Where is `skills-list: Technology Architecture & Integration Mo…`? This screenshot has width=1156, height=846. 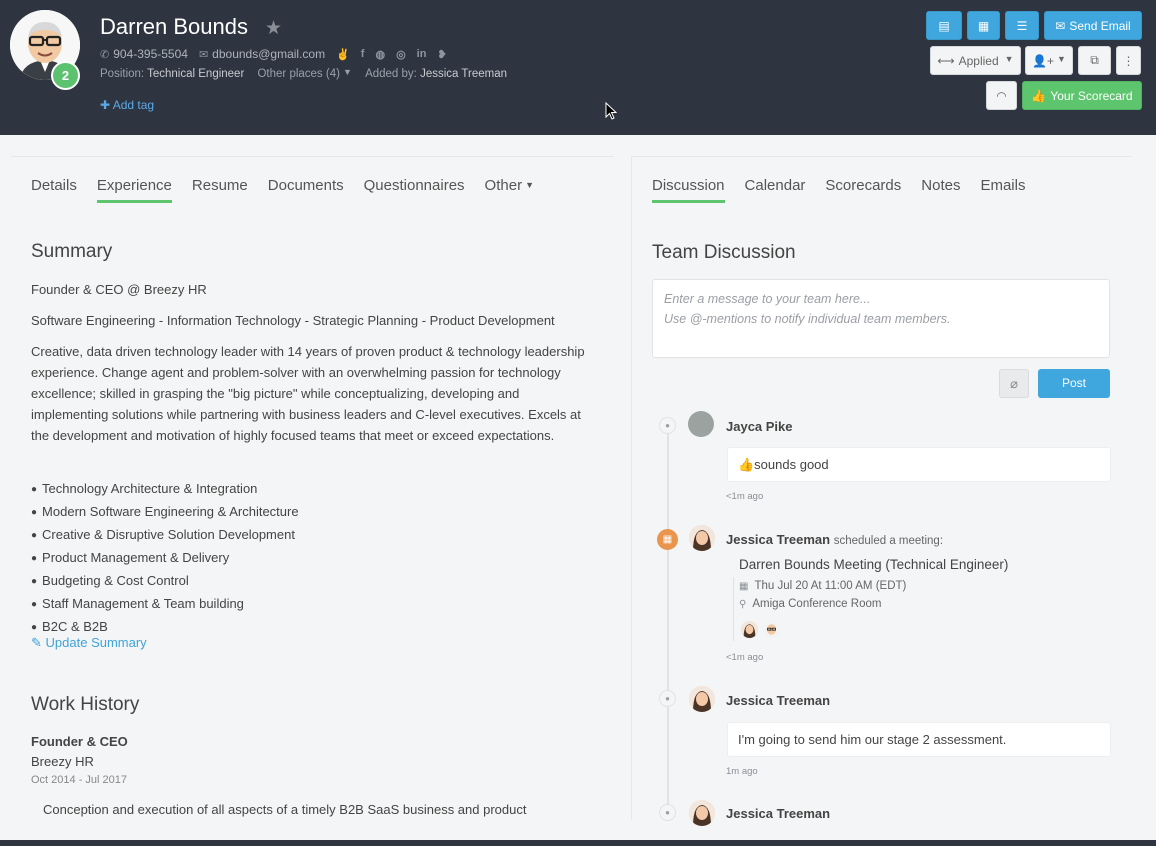
skills-list: Technology Architecture & Integration Mo… is located at coordinates (165, 558).